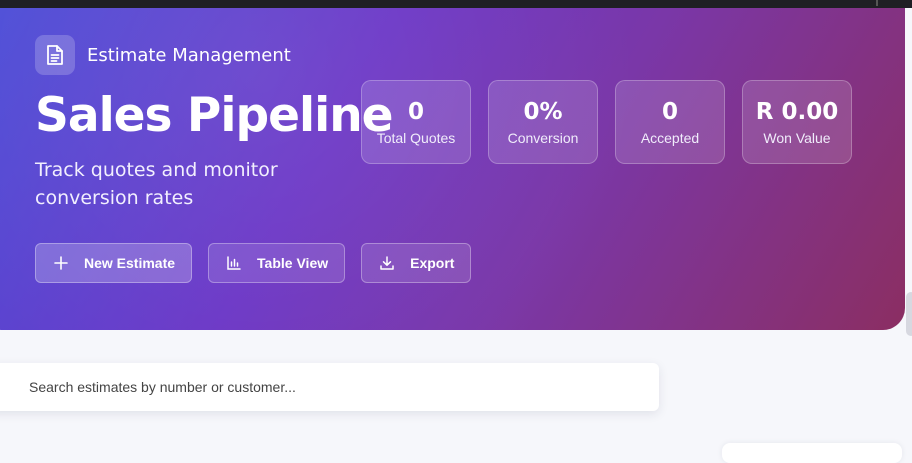 The image size is (912, 463). I want to click on header-actions: New Estimate Table View Export, so click(253, 263).